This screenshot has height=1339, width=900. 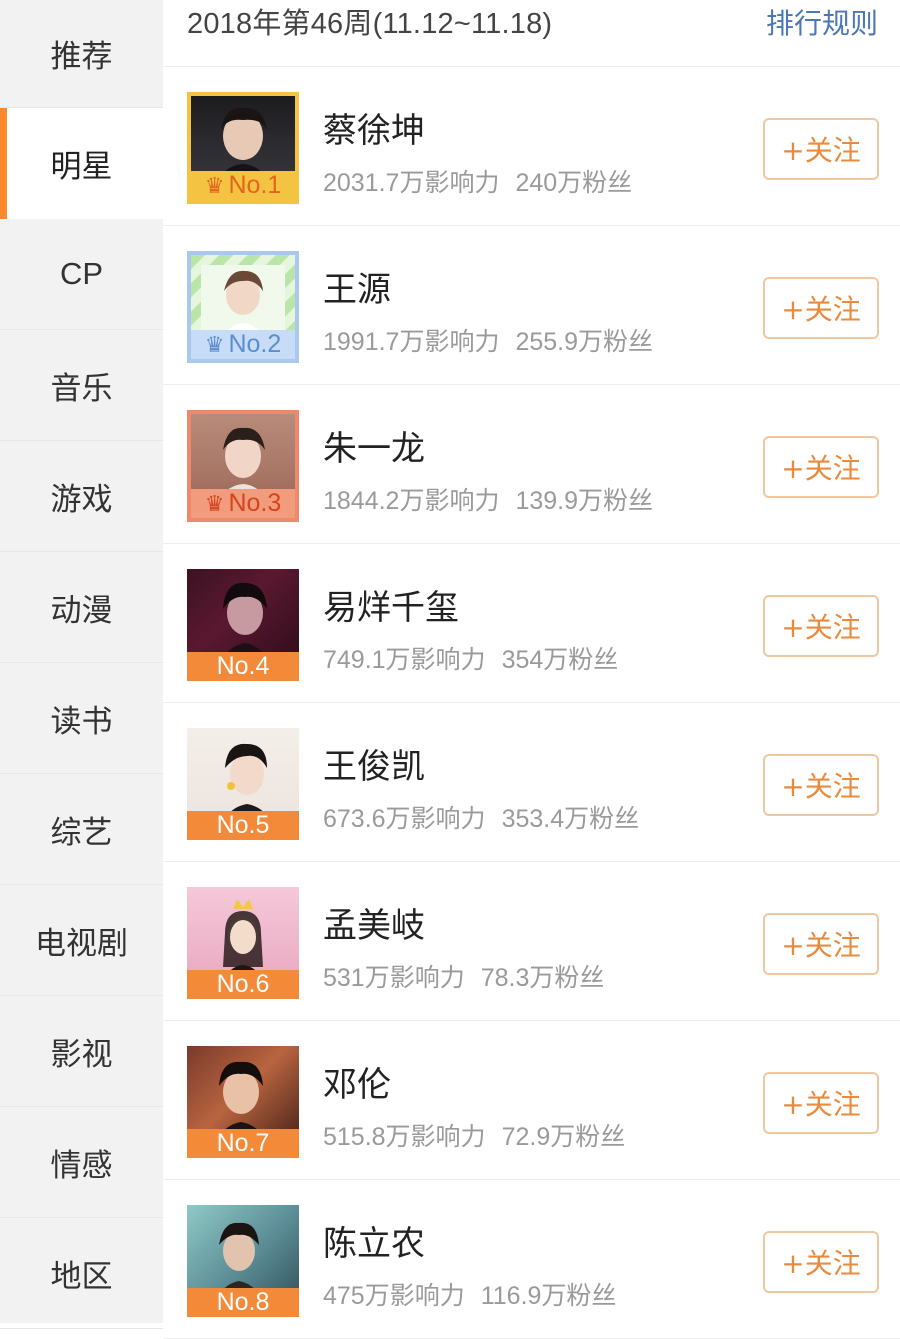 What do you see at coordinates (404, 660) in the screenshot?
I see `influence-value: 749.1万影响力` at bounding box center [404, 660].